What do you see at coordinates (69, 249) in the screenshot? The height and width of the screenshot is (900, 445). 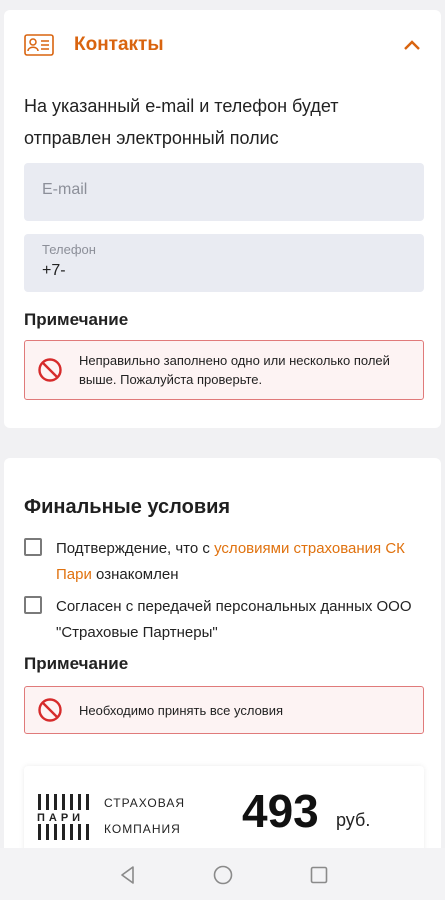 I see `phone-label: Телефон` at bounding box center [69, 249].